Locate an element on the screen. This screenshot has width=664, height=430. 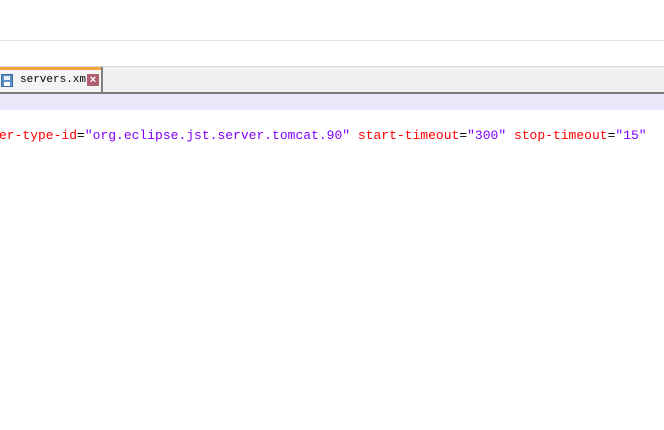
tab-servers-xml: servers.xml × is located at coordinates (51, 79).